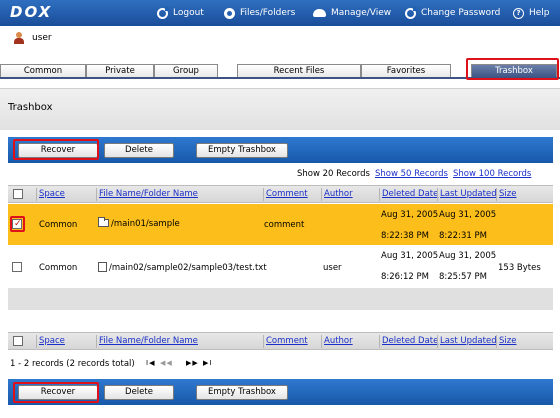 Image resolution: width=560 pixels, height=418 pixels. Describe the element at coordinates (166, 363) in the screenshot. I see `pager-prev: ◀◀` at that location.